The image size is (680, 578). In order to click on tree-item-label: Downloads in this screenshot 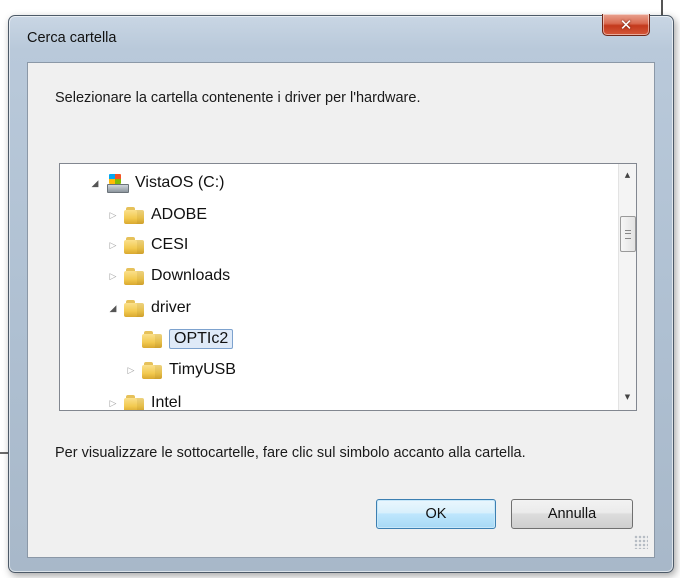, I will do `click(191, 275)`.